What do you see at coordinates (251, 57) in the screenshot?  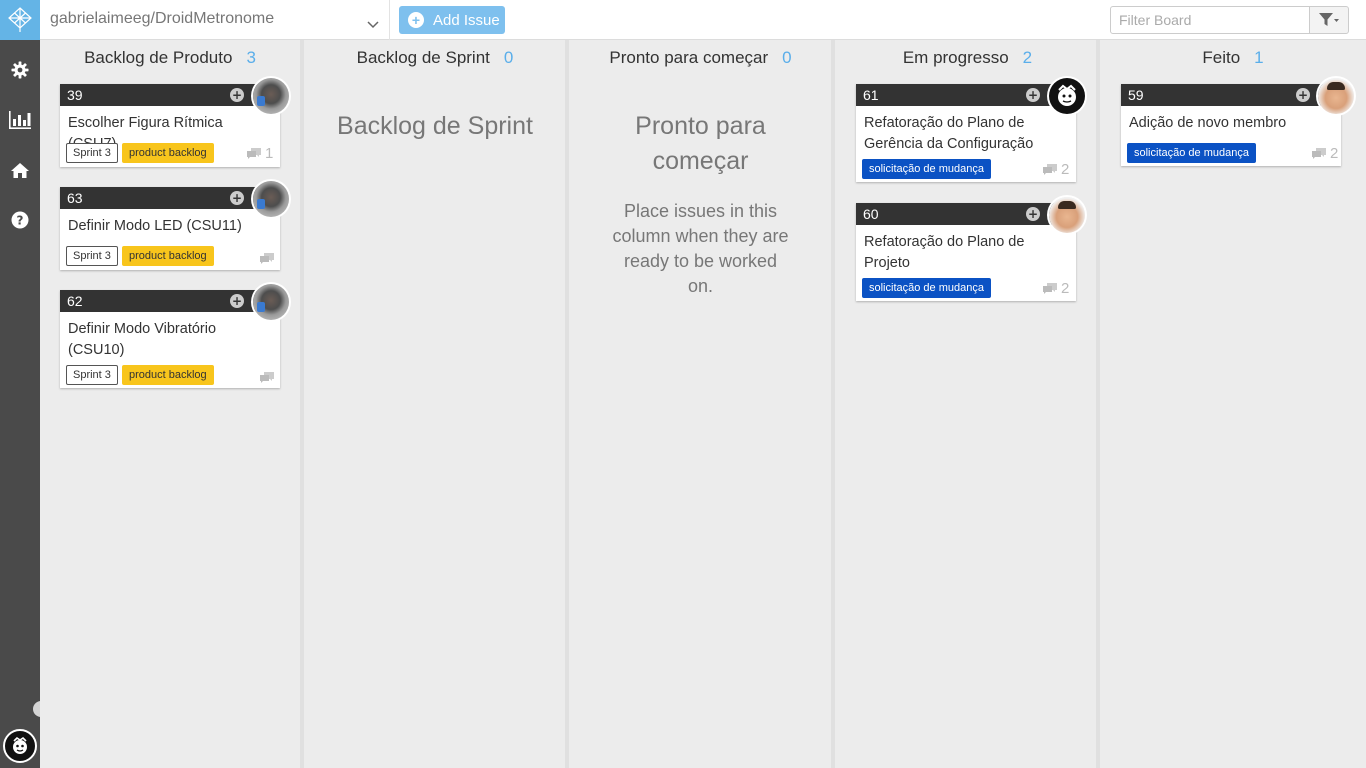 I see `column-count: 3` at bounding box center [251, 57].